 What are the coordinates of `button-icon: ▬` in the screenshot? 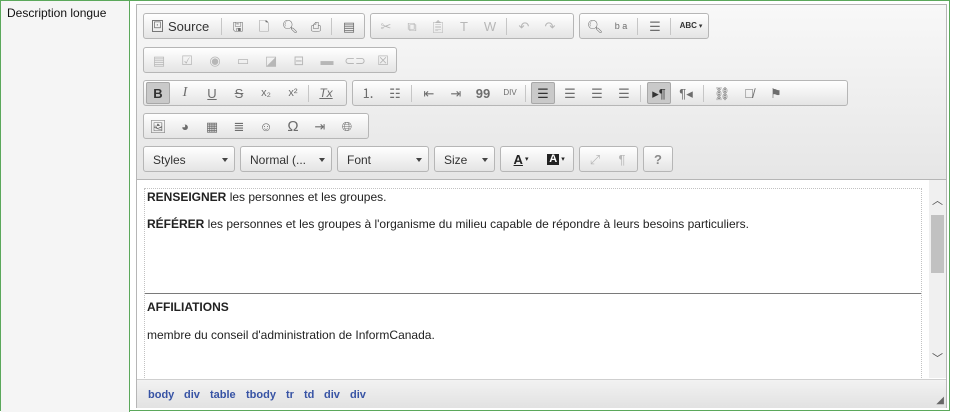 It's located at (327, 60).